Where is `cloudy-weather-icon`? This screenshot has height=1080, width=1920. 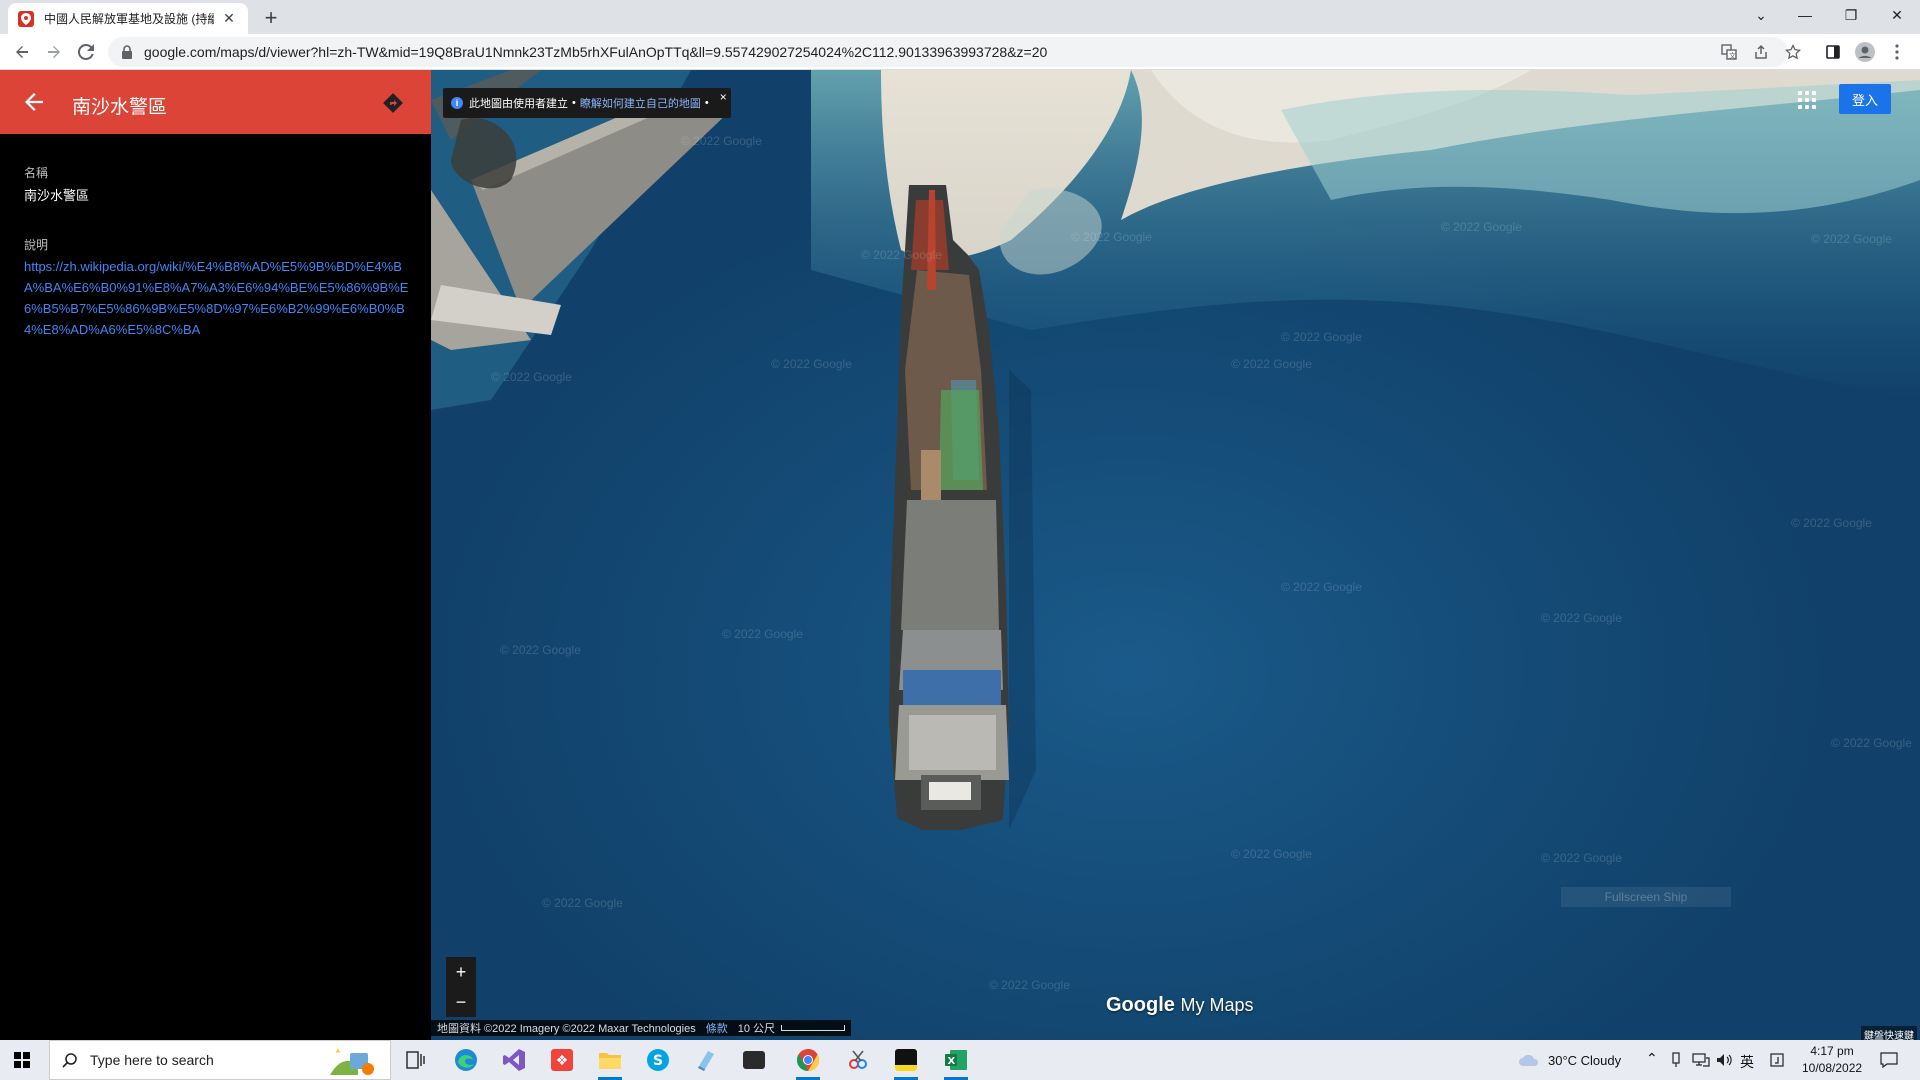
cloudy-weather-icon is located at coordinates (1529, 1060).